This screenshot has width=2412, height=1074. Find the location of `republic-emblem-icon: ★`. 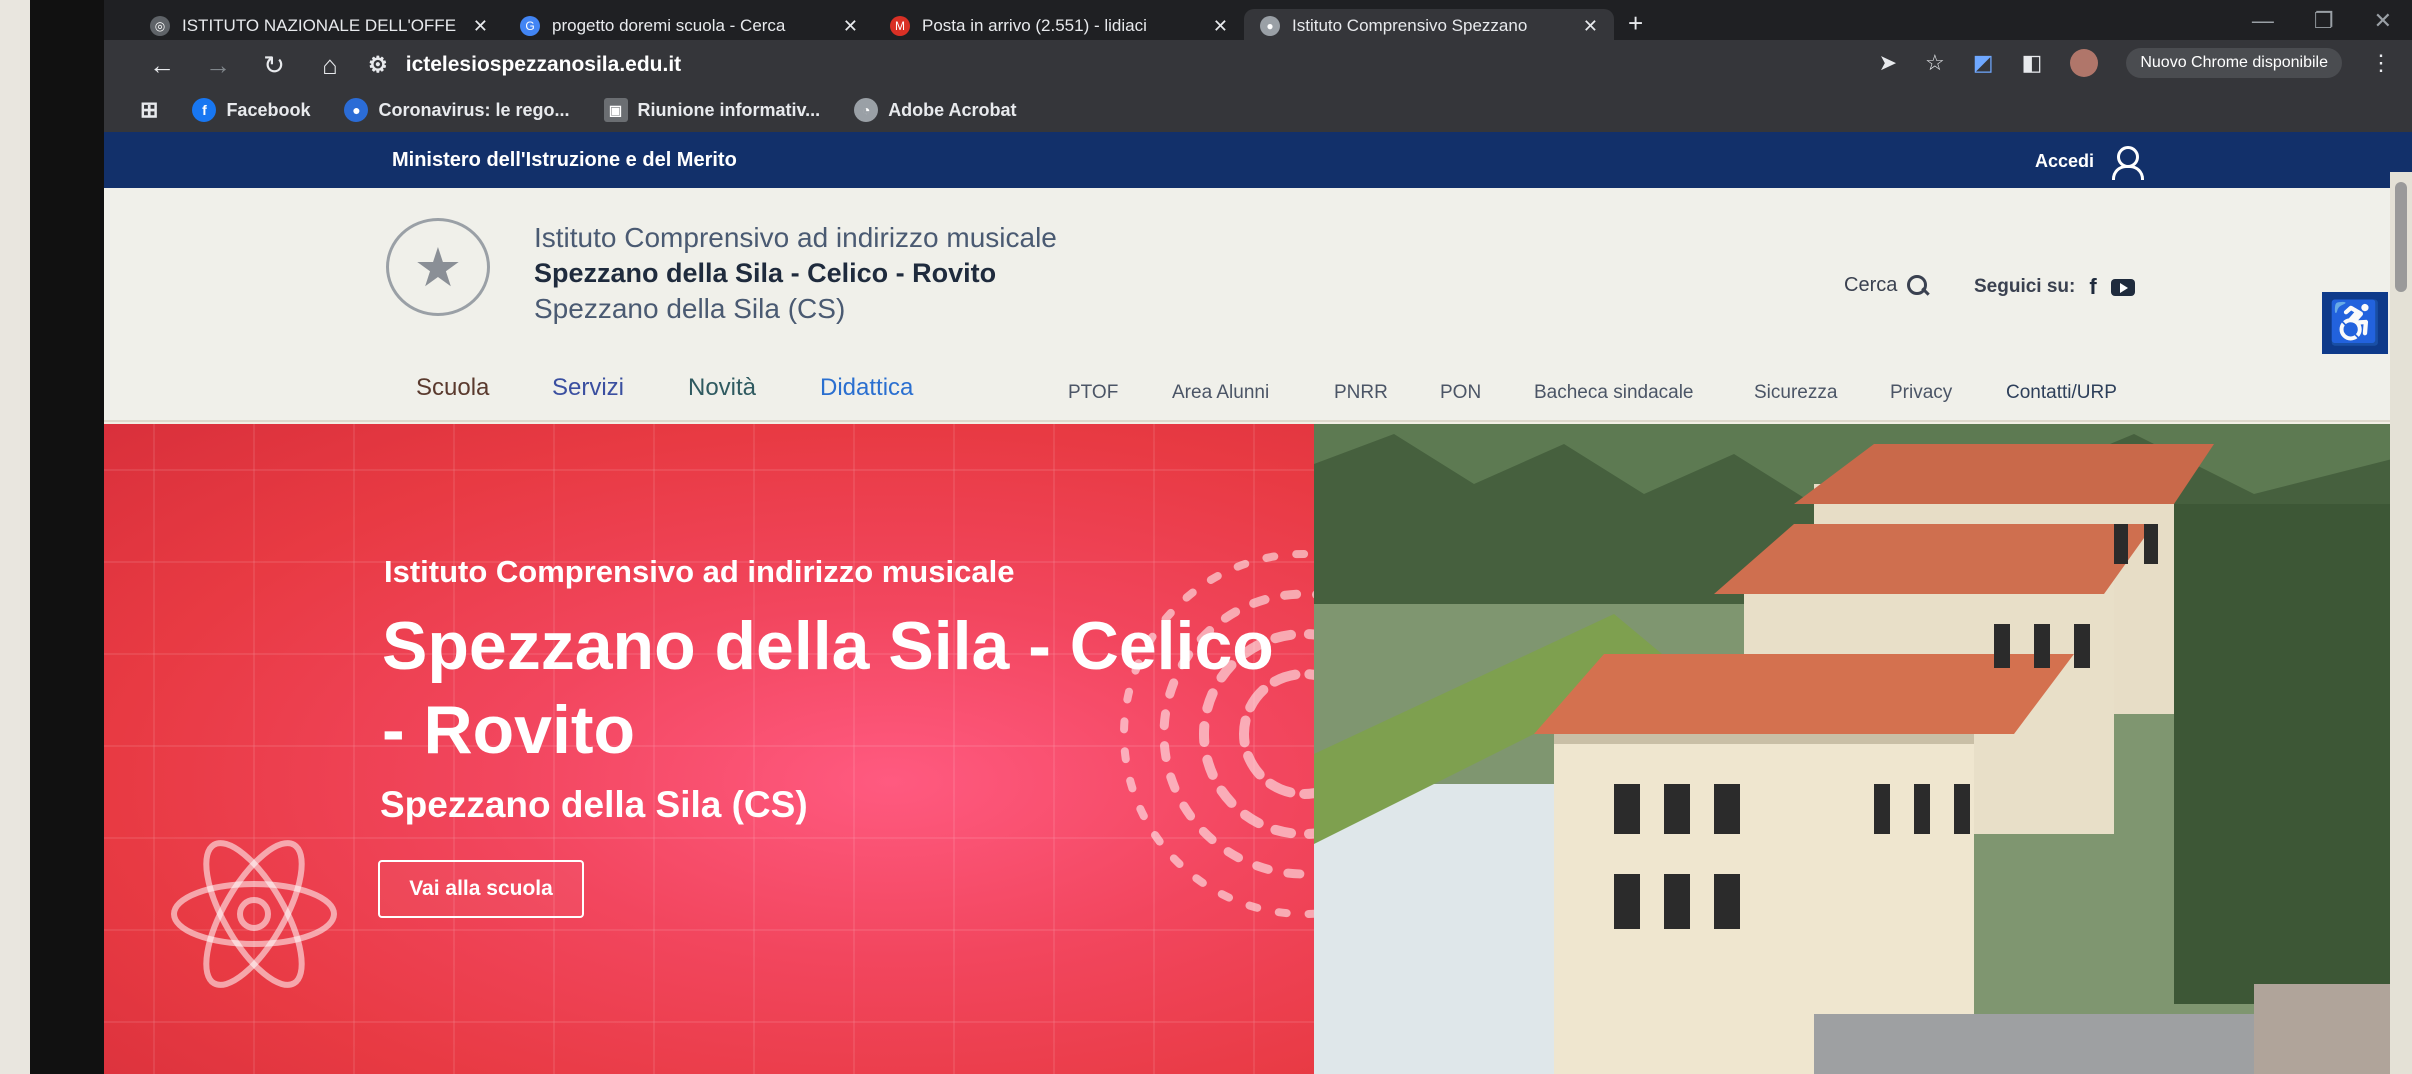

republic-emblem-icon: ★ is located at coordinates (438, 267).